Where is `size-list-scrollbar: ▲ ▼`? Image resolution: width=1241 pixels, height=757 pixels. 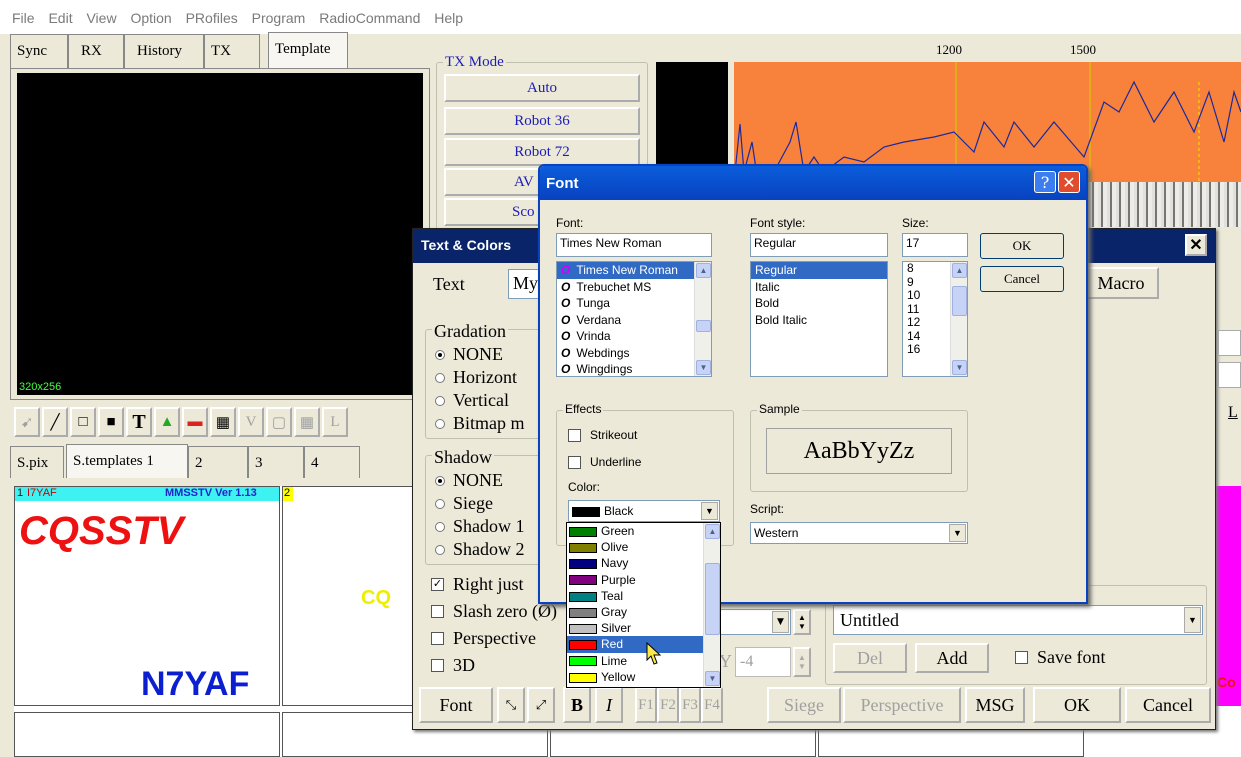 size-list-scrollbar: ▲ ▼ is located at coordinates (958, 319).